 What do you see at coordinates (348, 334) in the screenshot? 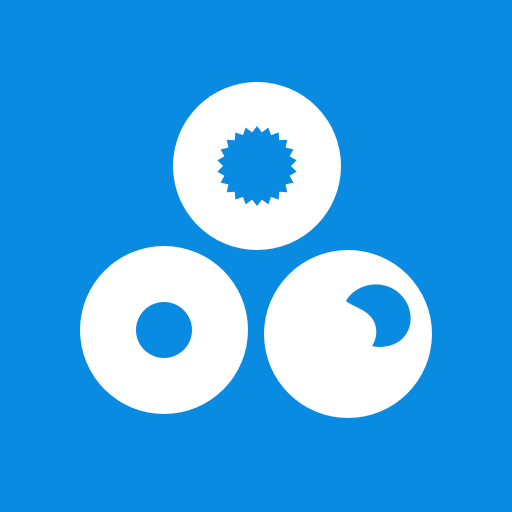
I see `bottom-right-cell` at bounding box center [348, 334].